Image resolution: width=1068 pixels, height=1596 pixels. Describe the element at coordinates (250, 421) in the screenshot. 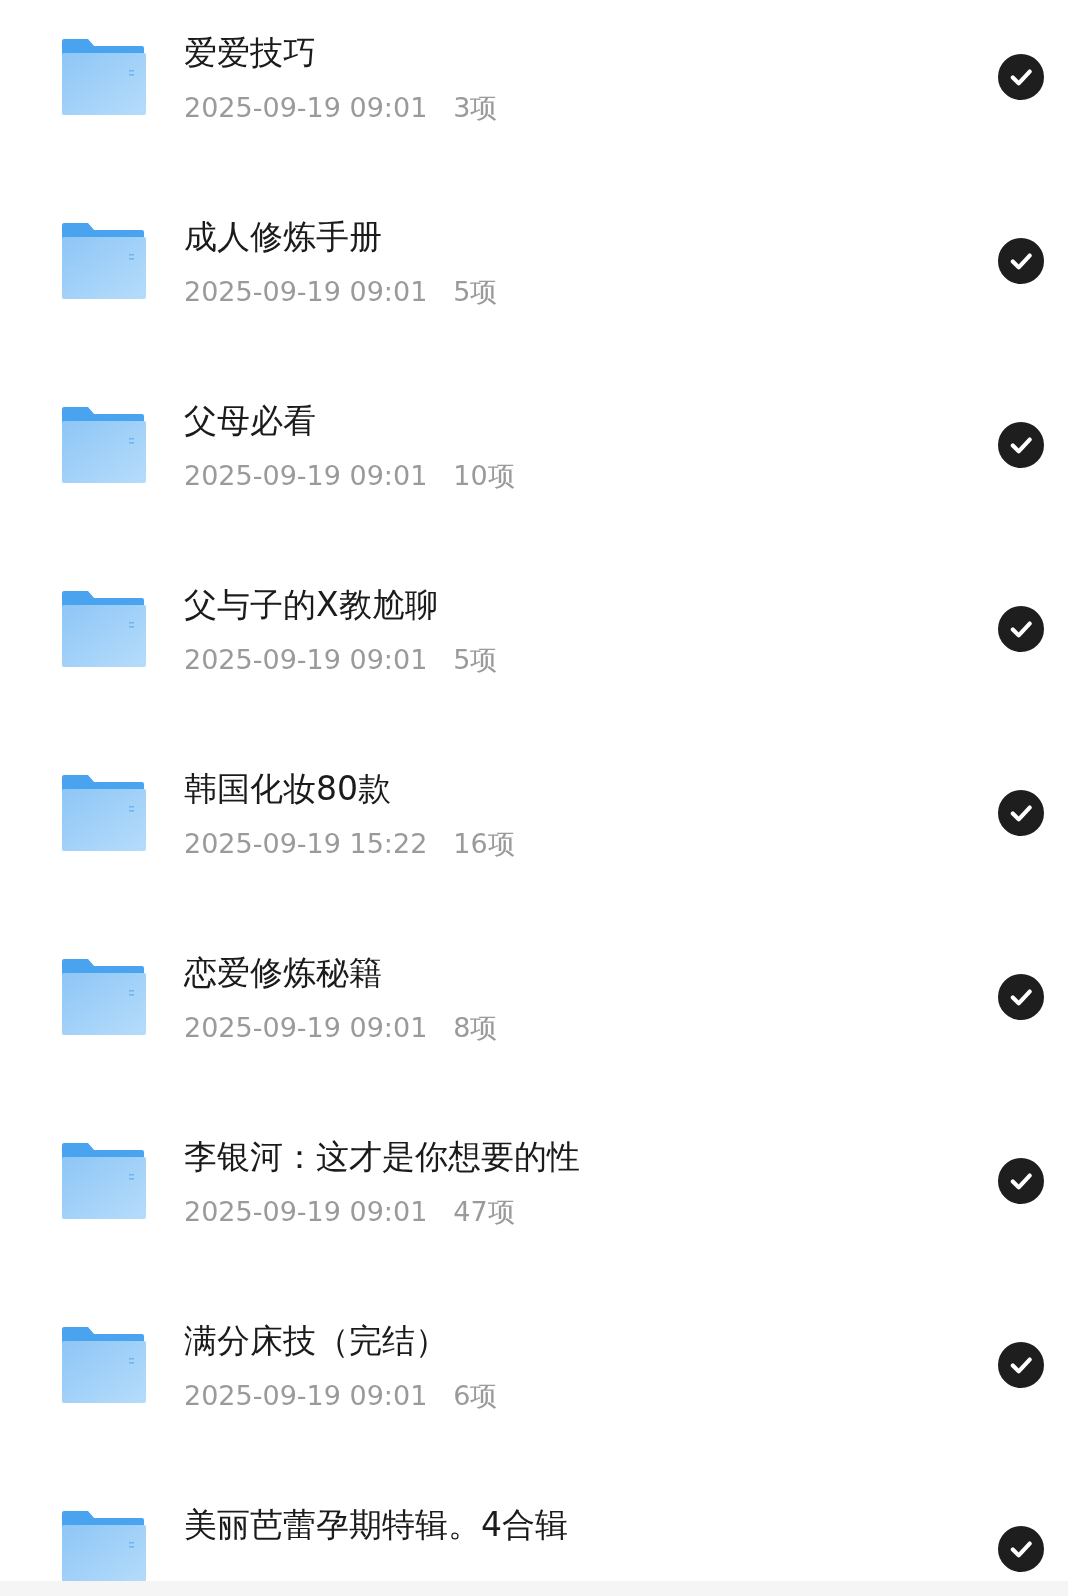

I see `folder-name: 父母必看` at that location.